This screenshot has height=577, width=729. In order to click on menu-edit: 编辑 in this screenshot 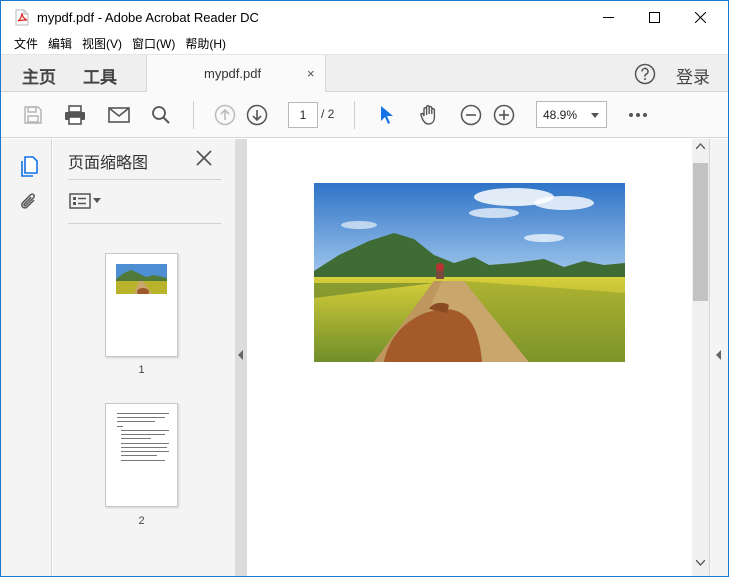, I will do `click(60, 44)`.